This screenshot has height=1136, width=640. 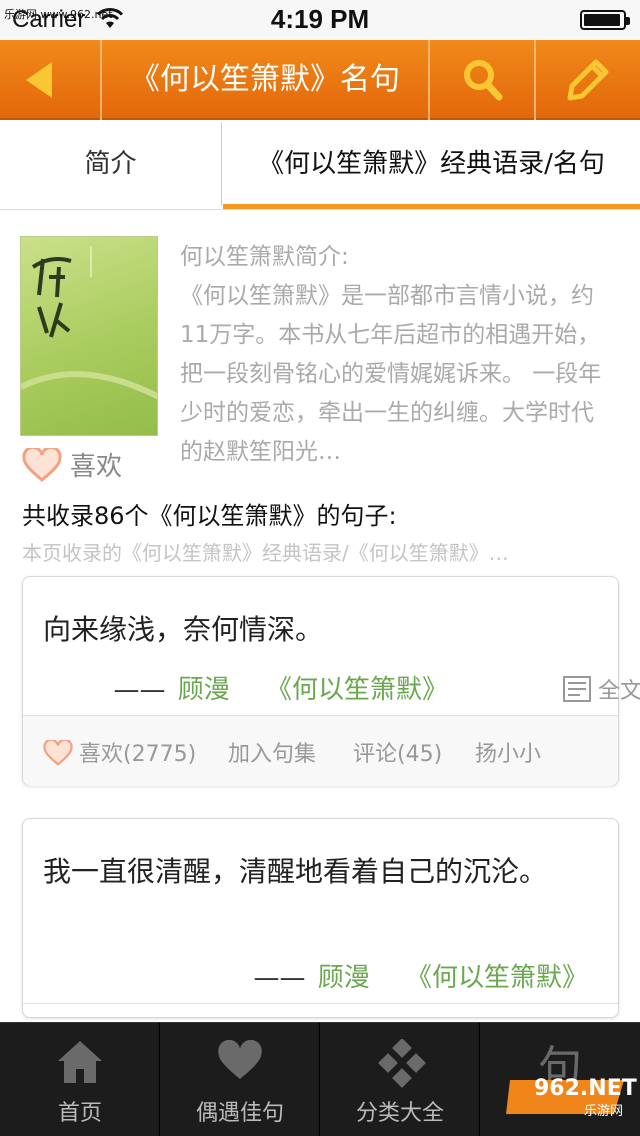 I want to click on document-icon, so click(x=577, y=689).